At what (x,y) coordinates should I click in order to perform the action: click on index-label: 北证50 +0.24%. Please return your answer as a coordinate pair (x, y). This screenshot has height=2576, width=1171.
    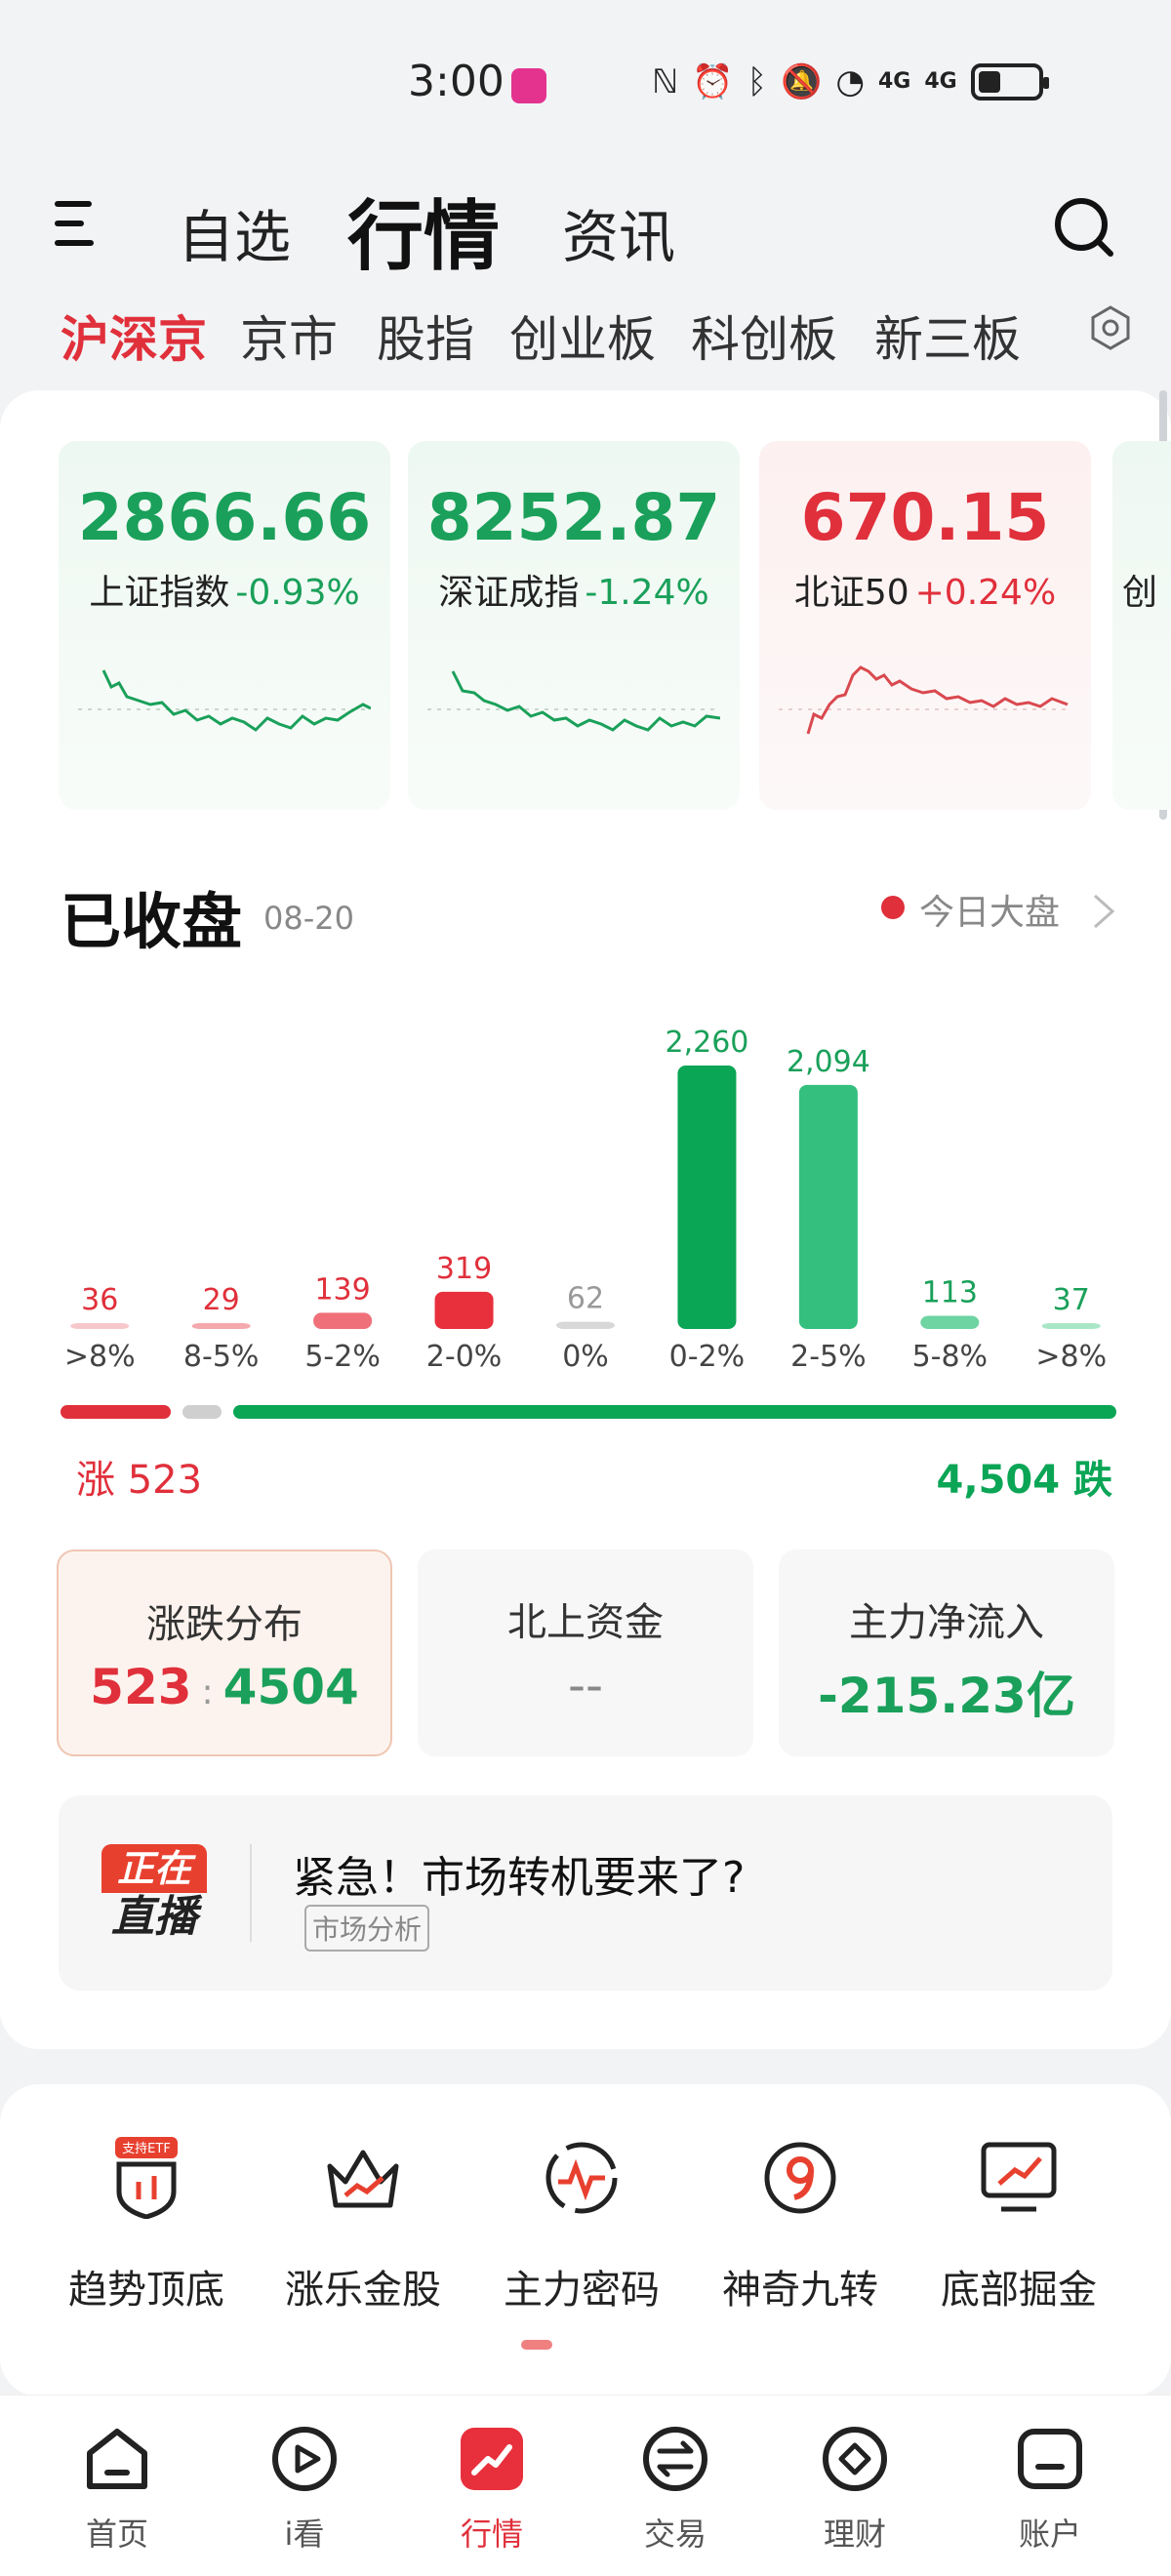
    Looking at the image, I should click on (925, 589).